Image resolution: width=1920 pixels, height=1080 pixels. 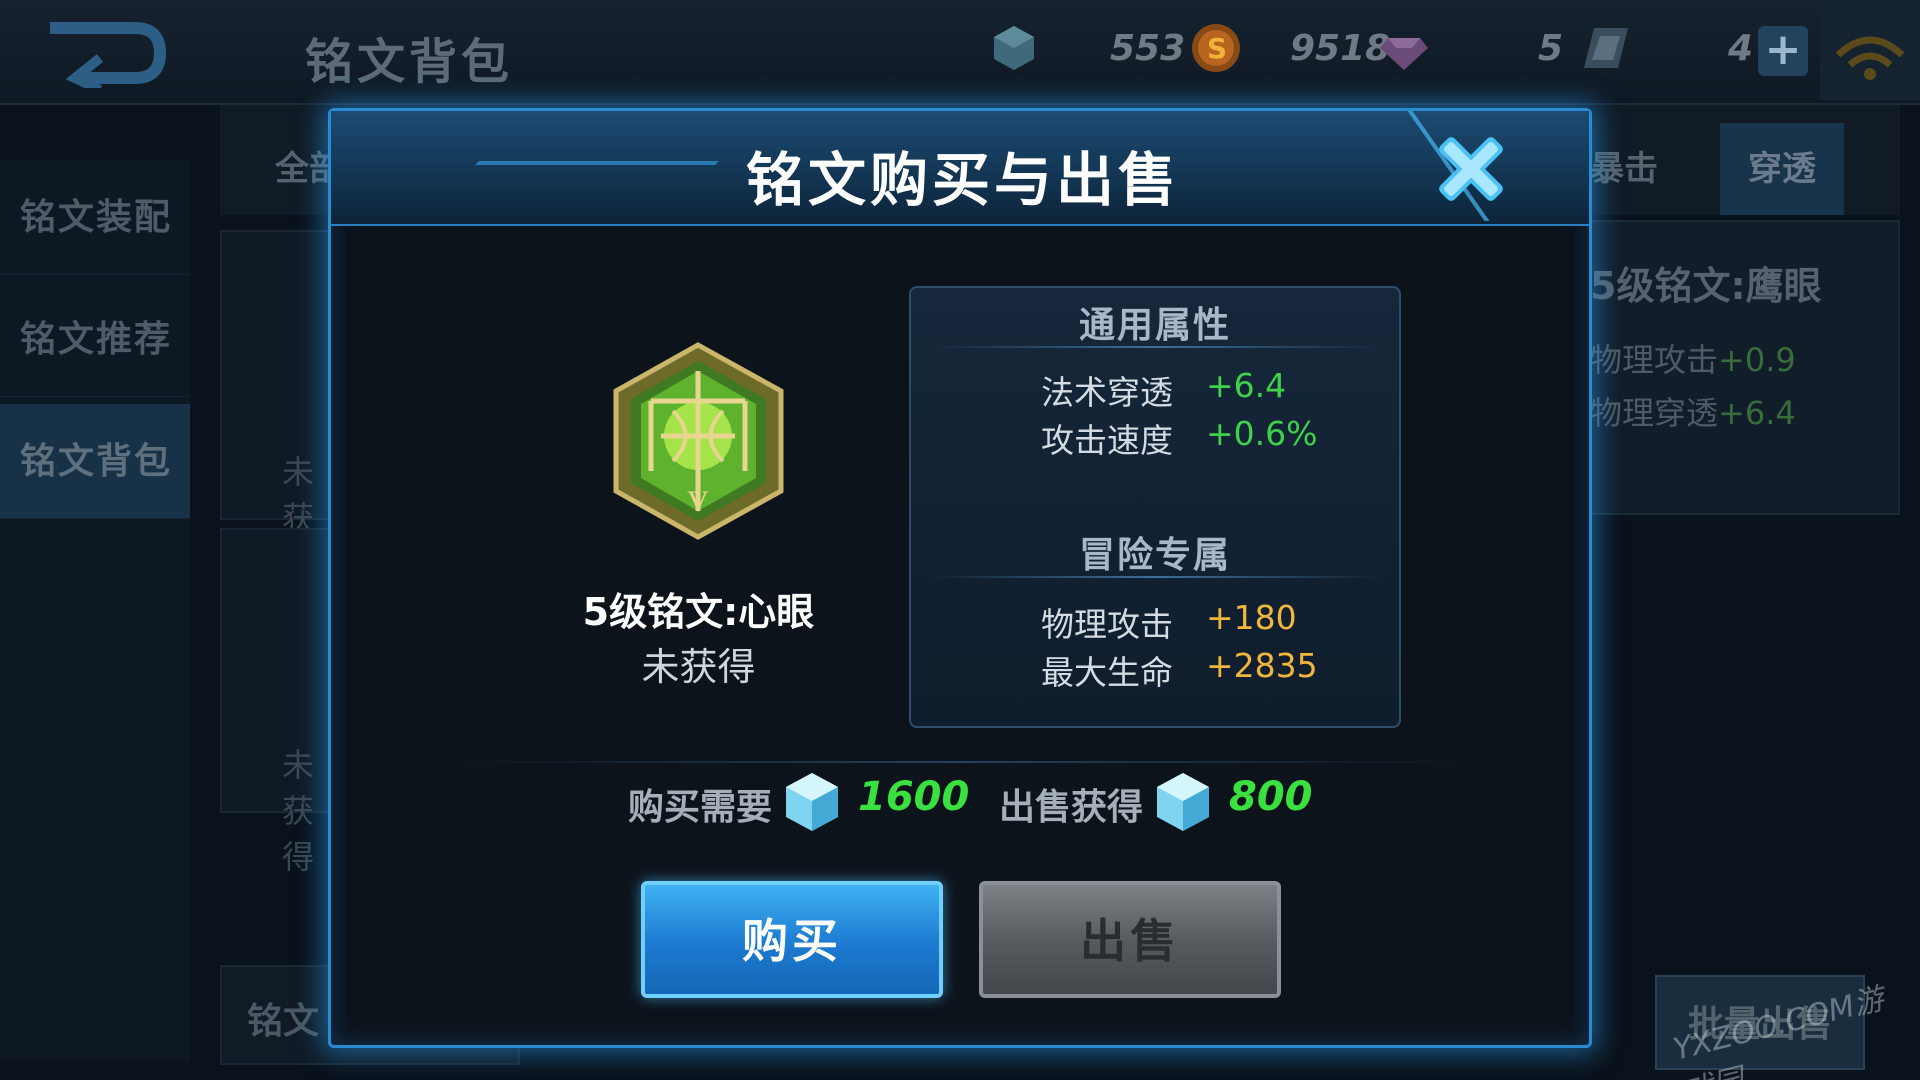 What do you see at coordinates (1262, 665) in the screenshot?
I see `attr-value: +2835` at bounding box center [1262, 665].